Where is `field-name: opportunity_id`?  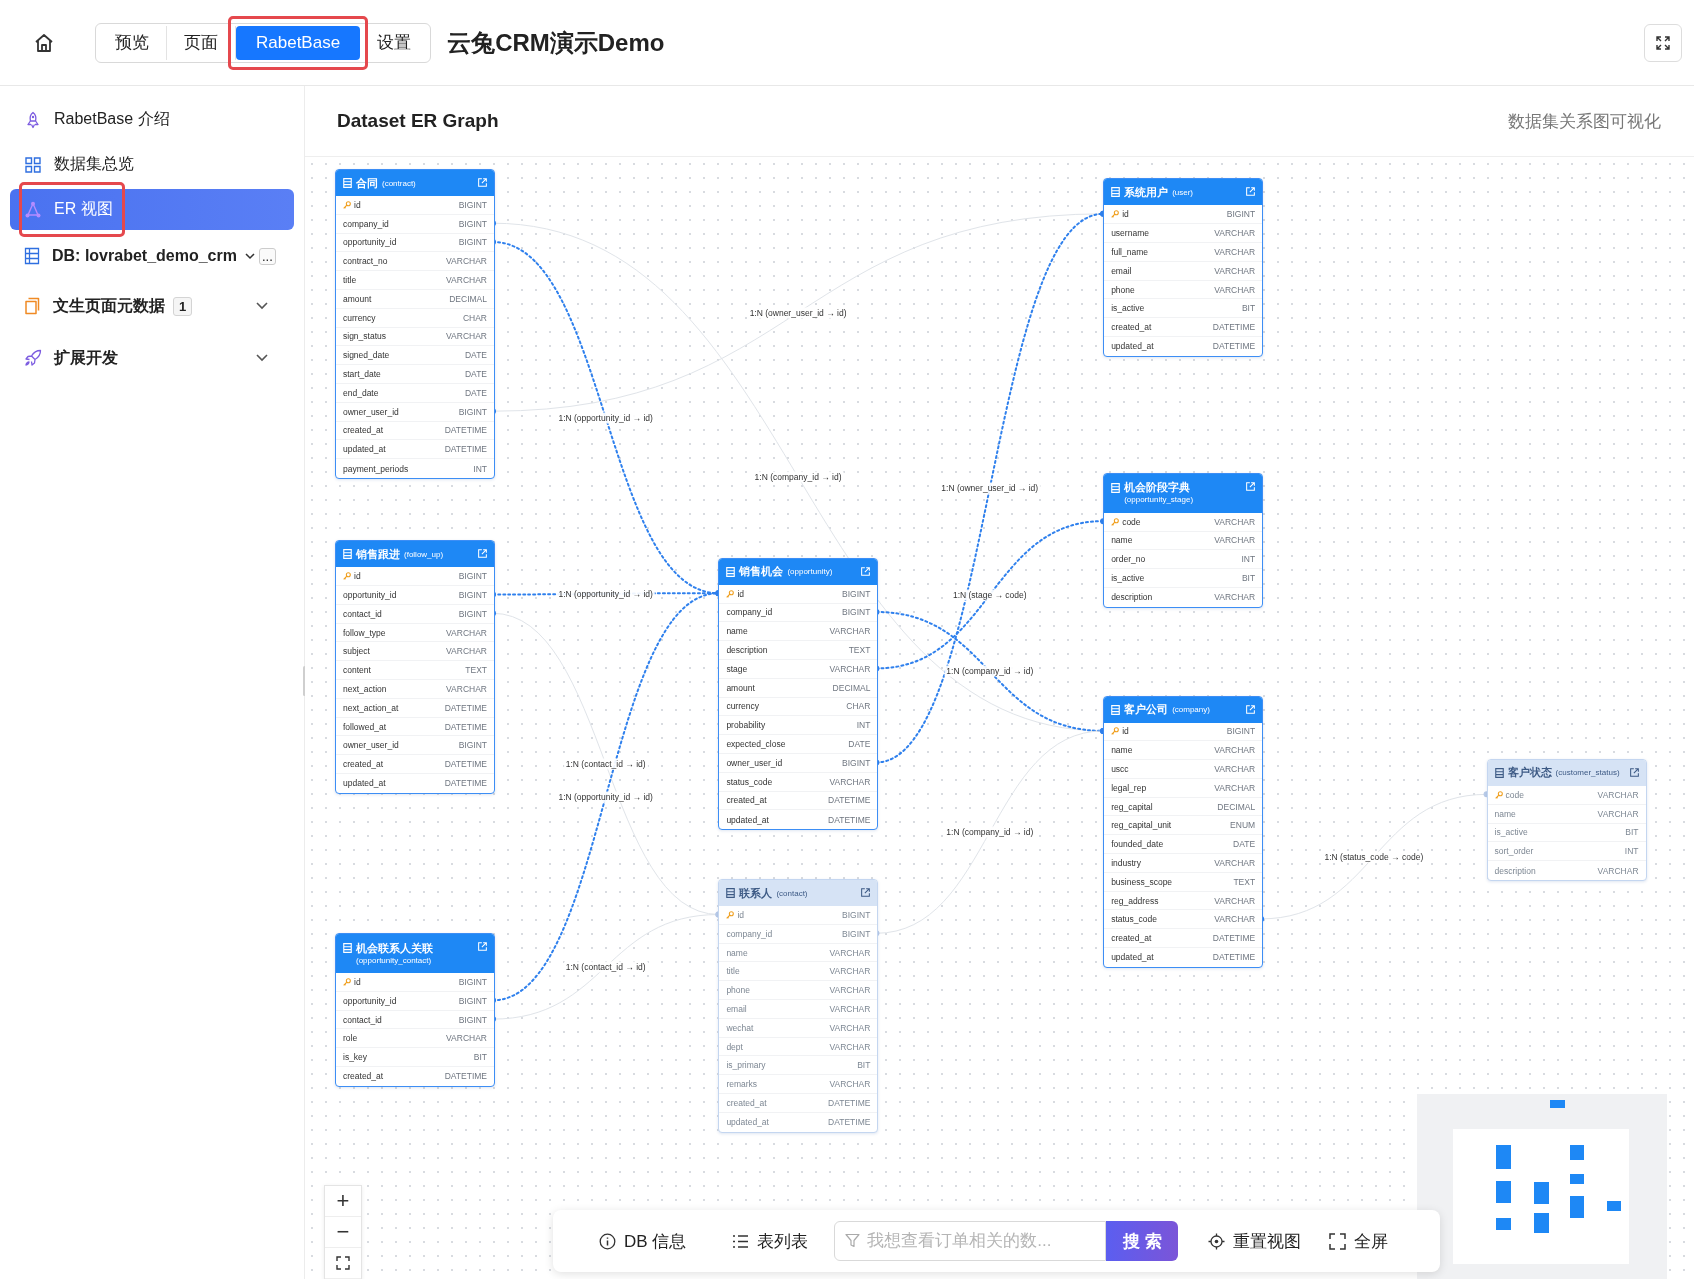
field-name: opportunity_id is located at coordinates (370, 594).